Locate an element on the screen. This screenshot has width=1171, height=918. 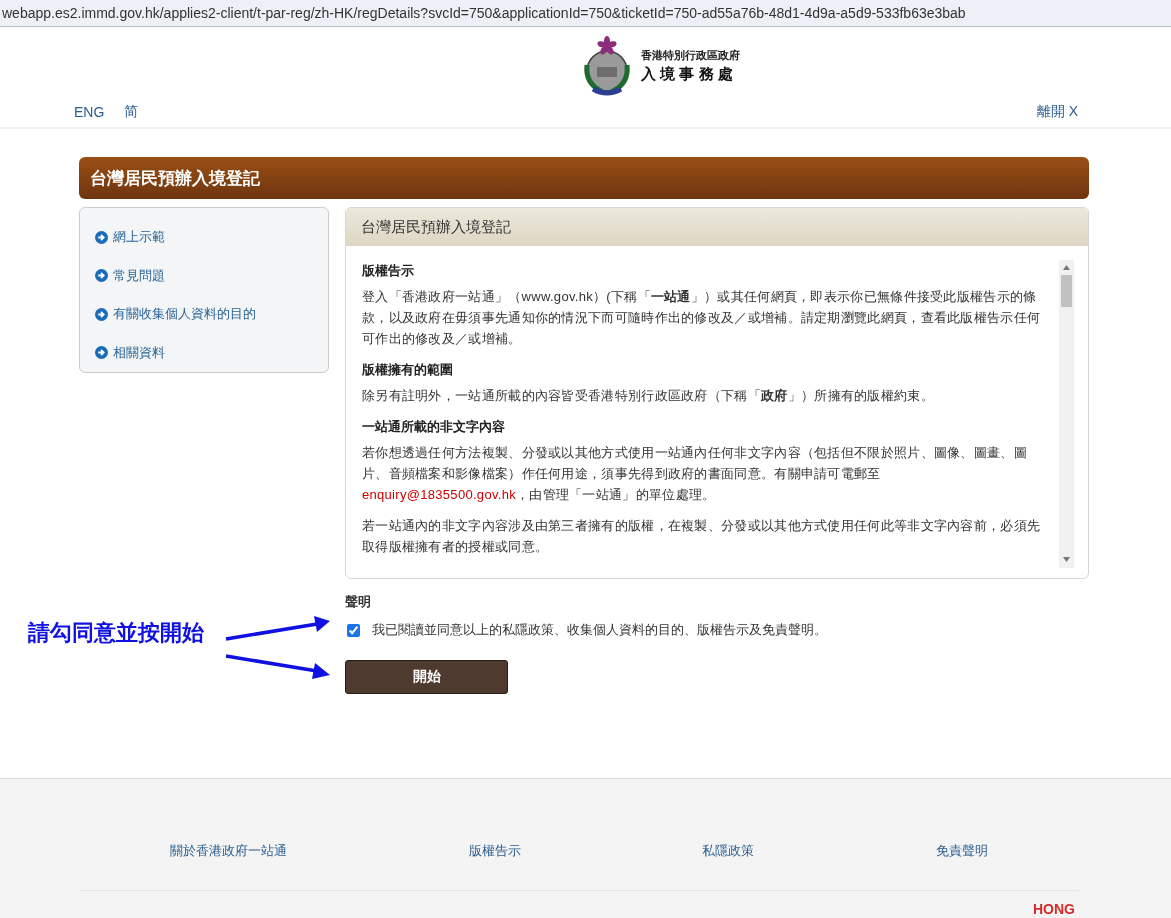
section-heading: 版權告示 is located at coordinates (388, 271).